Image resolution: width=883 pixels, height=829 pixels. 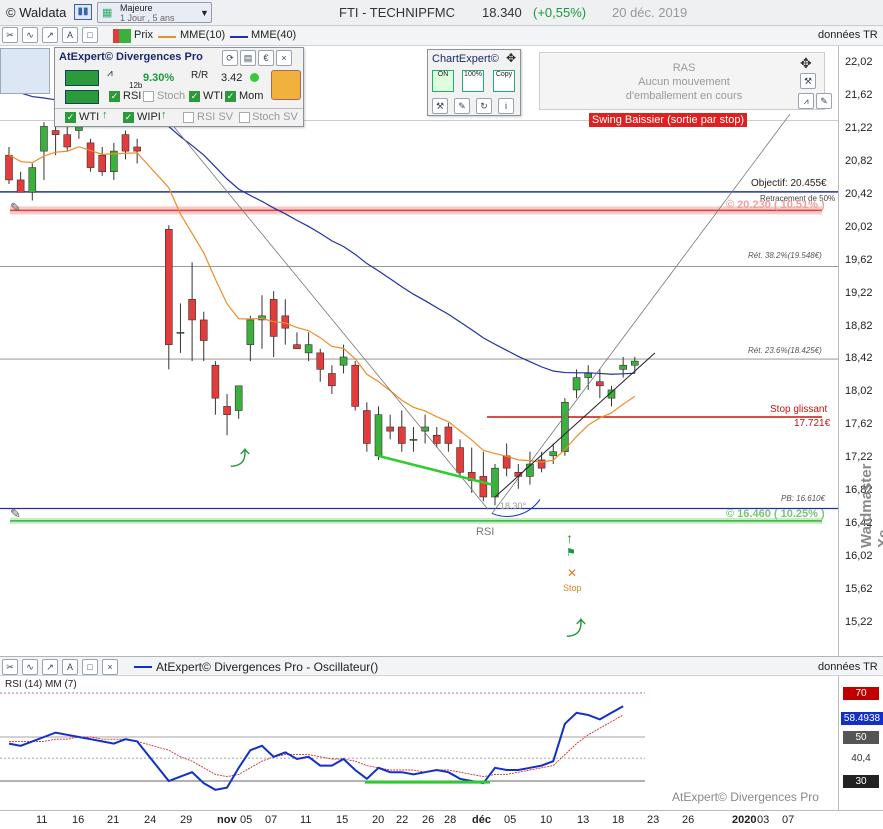 What do you see at coordinates (82, 97) in the screenshot?
I see `wave2-icon` at bounding box center [82, 97].